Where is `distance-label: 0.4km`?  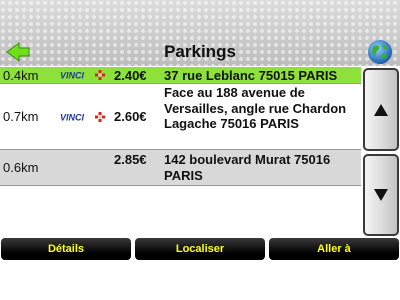
distance-label: 0.4km is located at coordinates (21, 75).